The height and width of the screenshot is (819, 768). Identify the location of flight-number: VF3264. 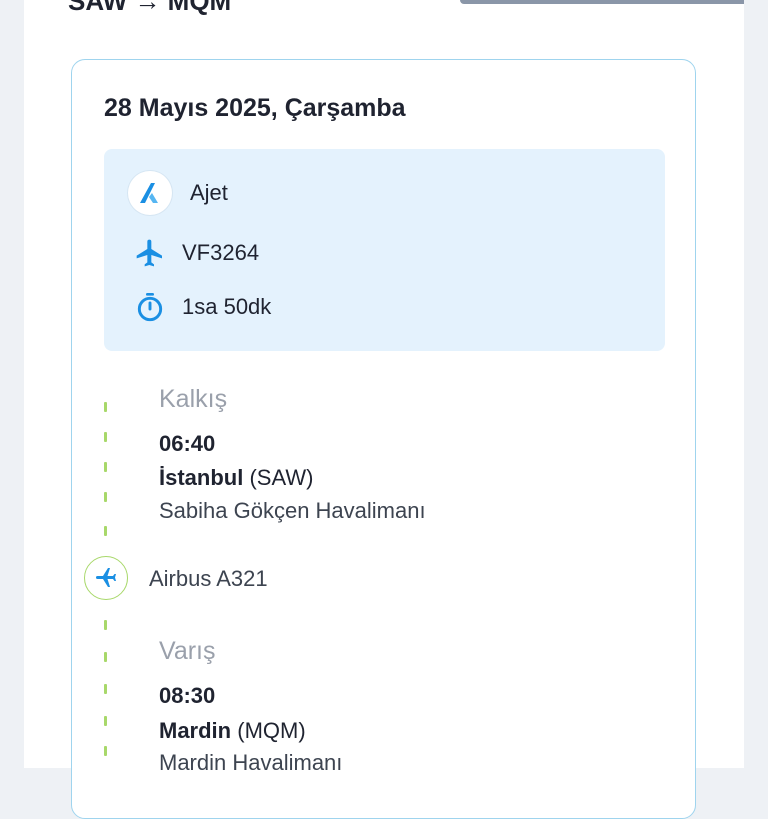
(221, 252).